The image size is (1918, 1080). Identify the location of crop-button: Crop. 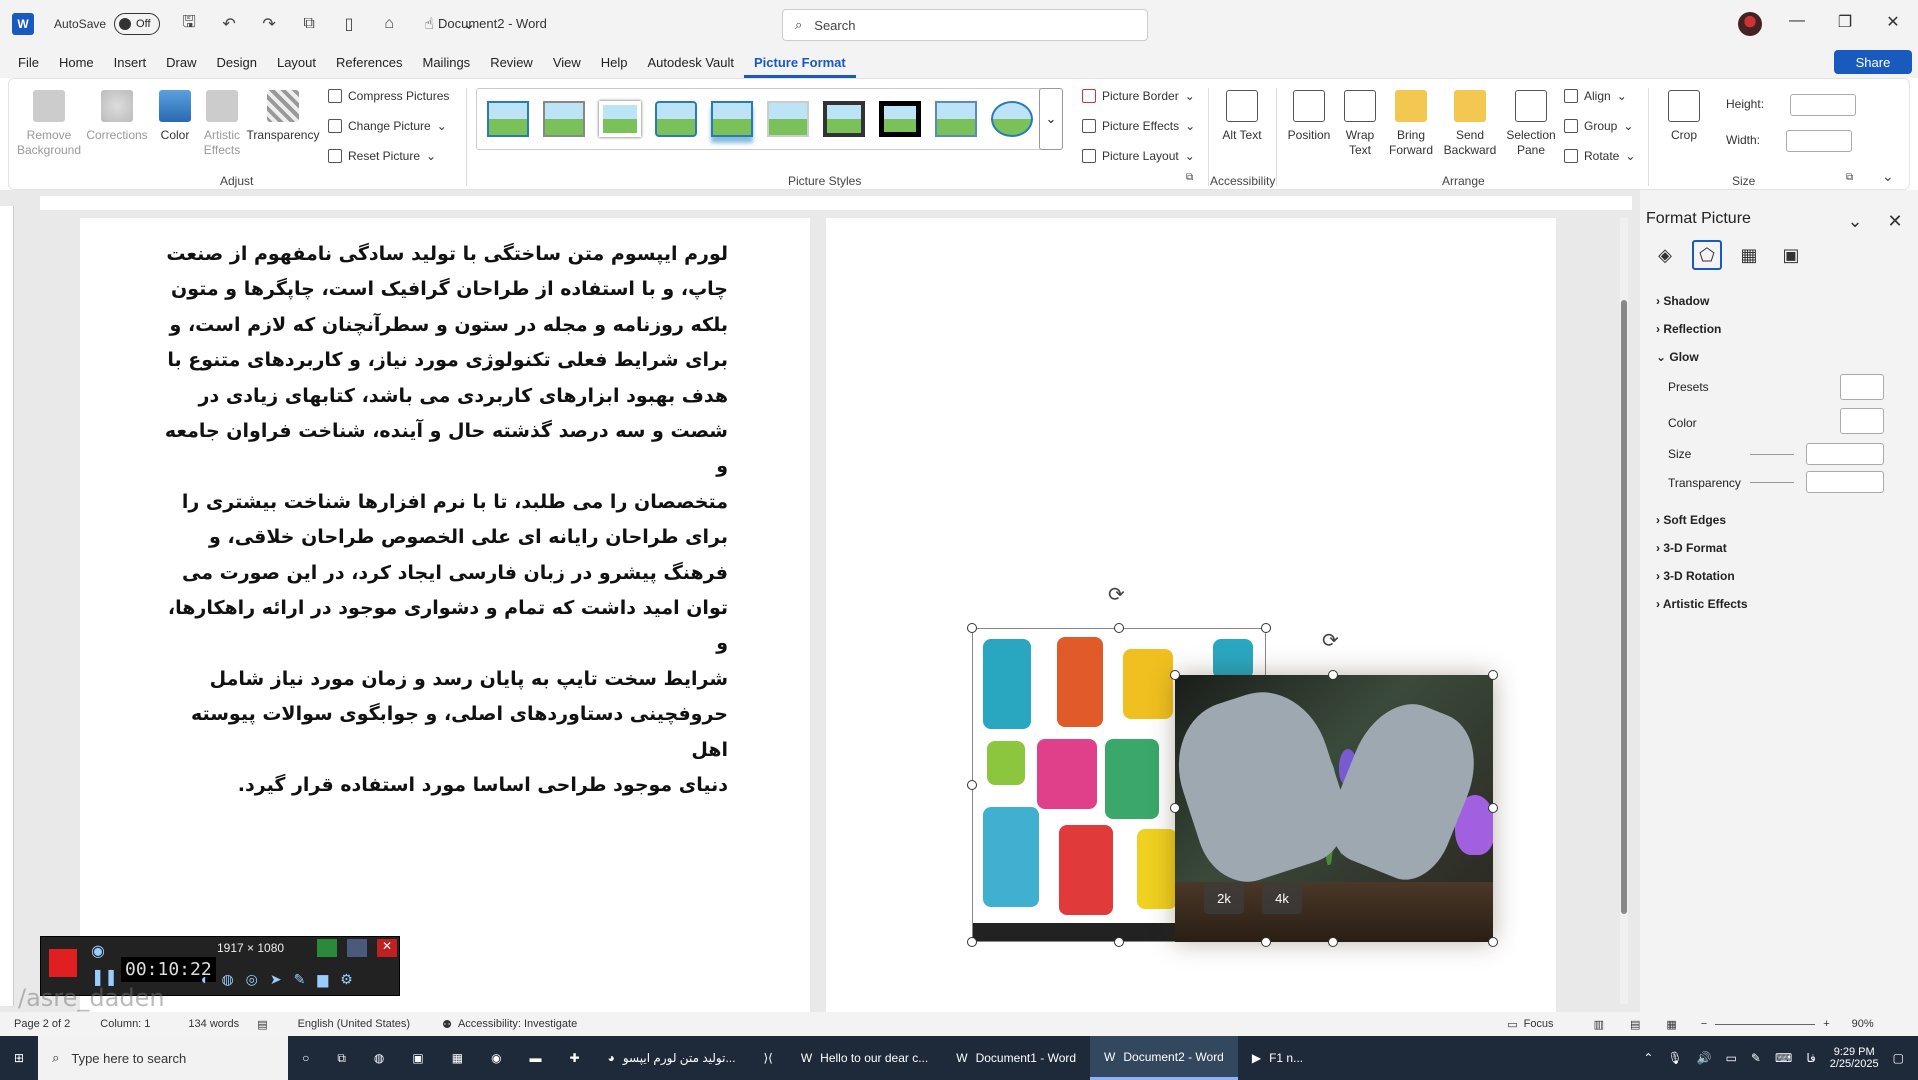
(1684, 116).